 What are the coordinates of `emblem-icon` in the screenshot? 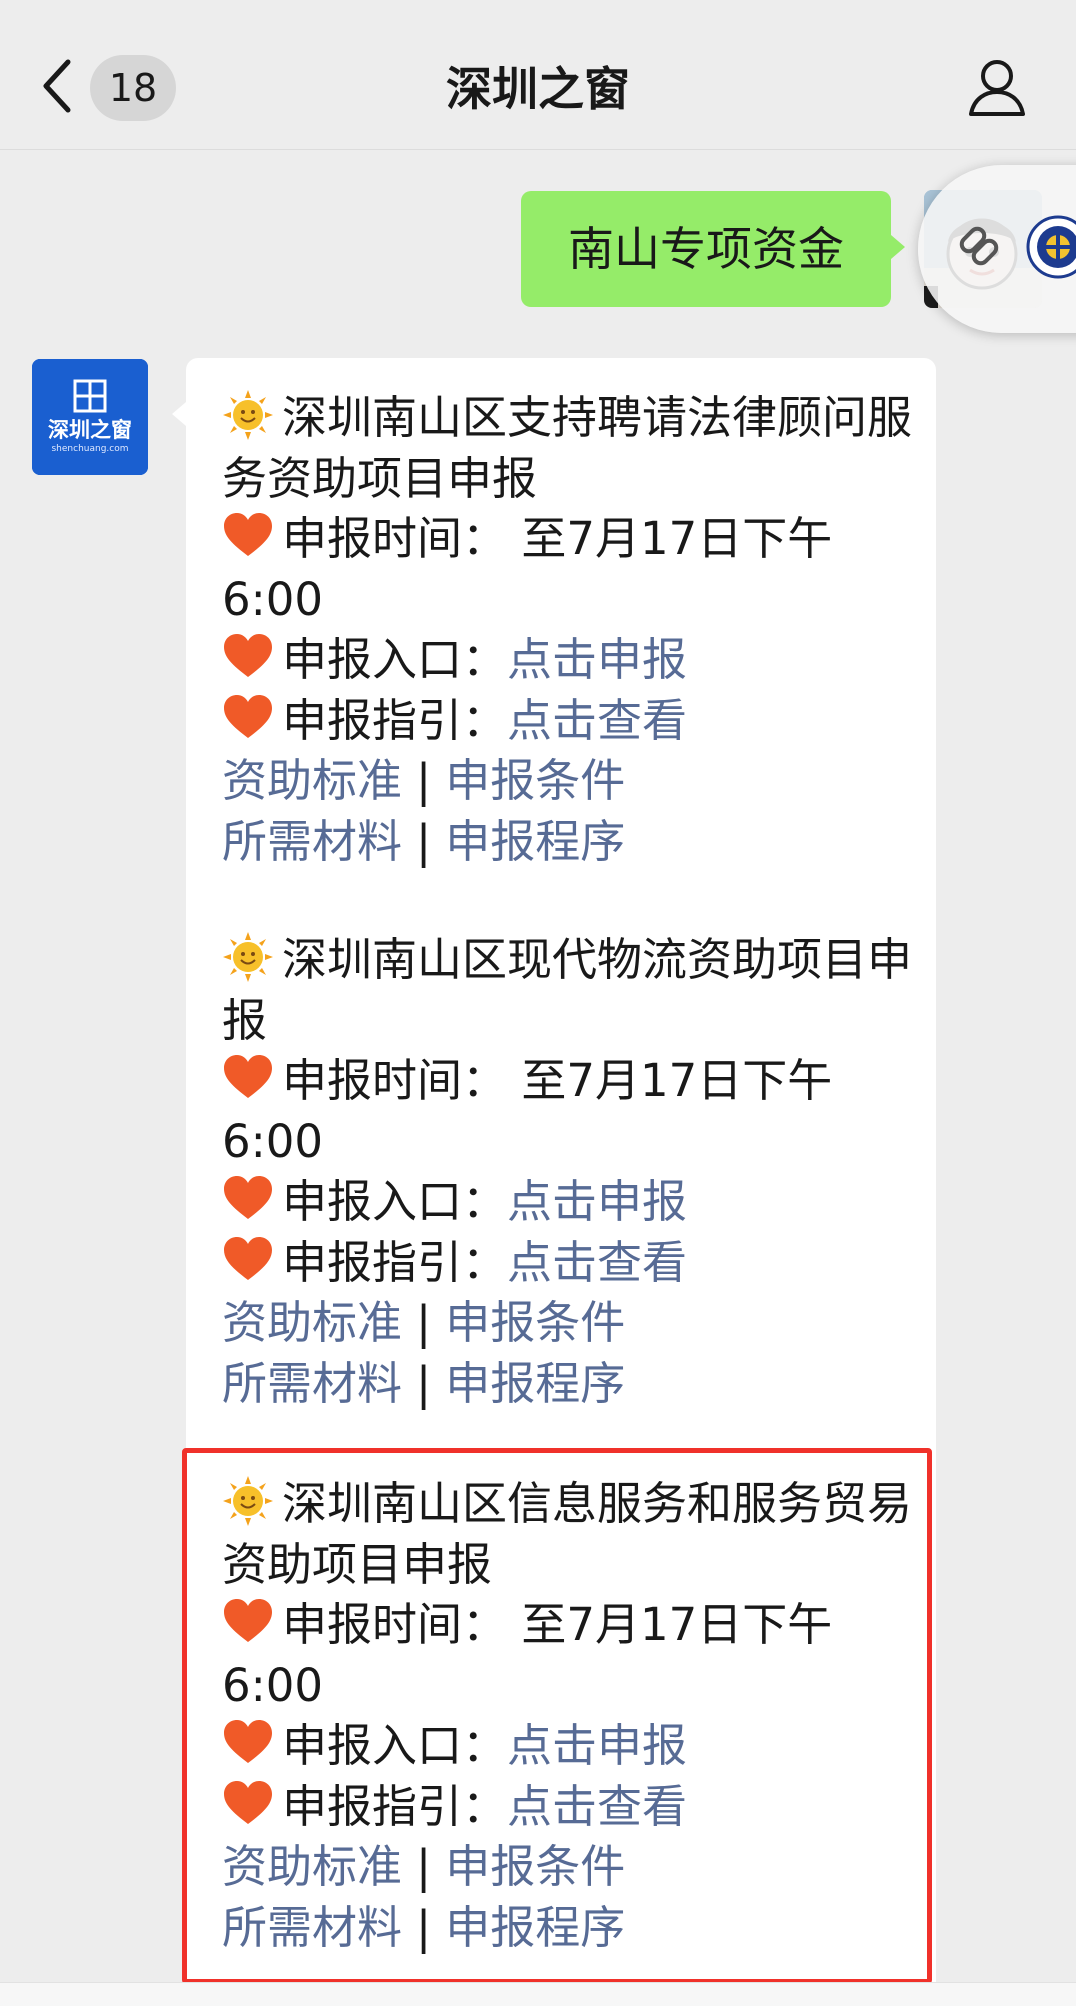 It's located at (1051, 247).